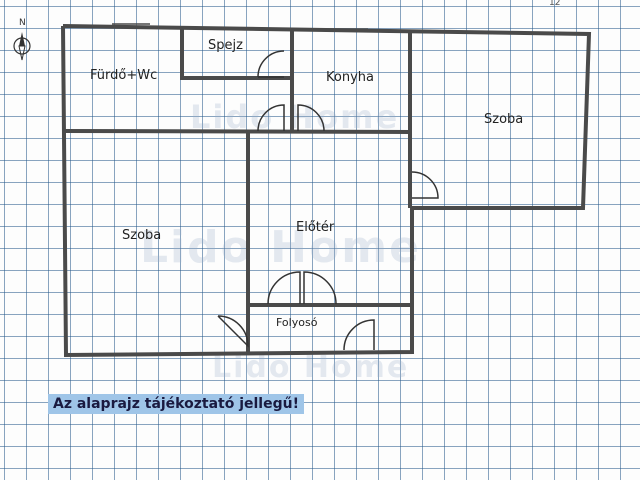  Describe the element at coordinates (124, 75) in the screenshot. I see `label-bathroom: Fürdő+Wc` at that location.